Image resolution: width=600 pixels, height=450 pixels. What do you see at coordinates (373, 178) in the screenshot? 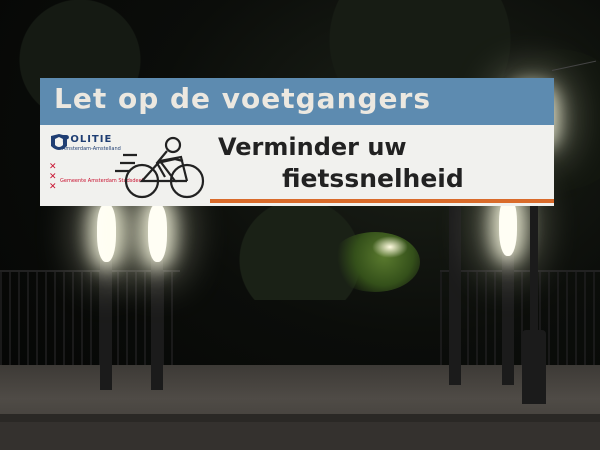
I see `banner-line-2: fietssnelheid` at bounding box center [373, 178].